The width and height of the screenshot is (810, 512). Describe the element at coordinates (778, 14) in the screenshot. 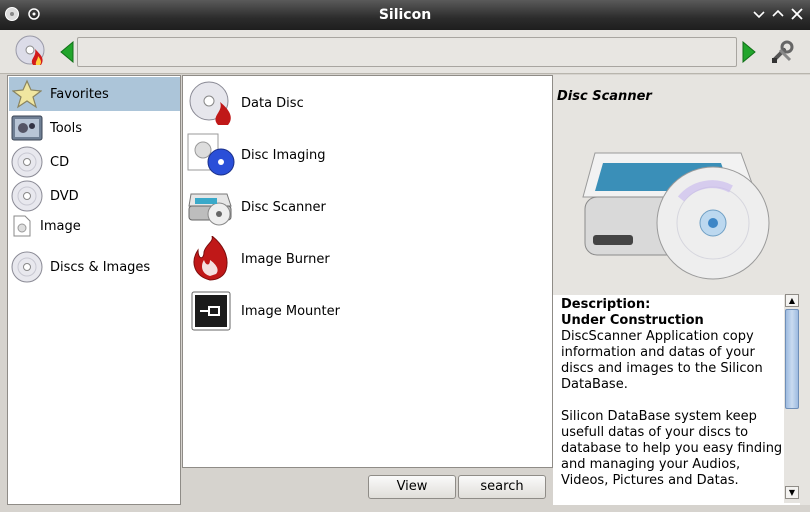

I see `maximize-icon` at that location.